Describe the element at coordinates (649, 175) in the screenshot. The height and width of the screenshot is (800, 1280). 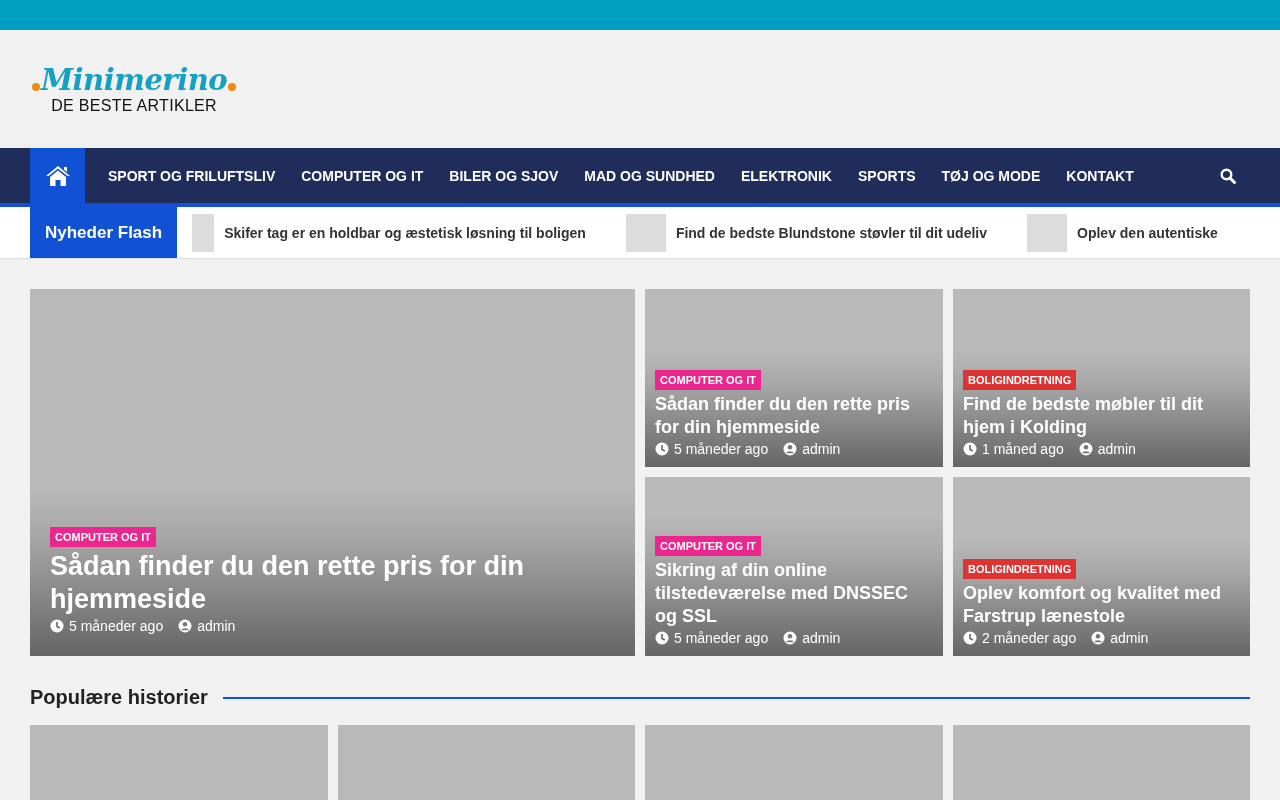
I see `nav-link: MAD OG SUNDHED` at that location.